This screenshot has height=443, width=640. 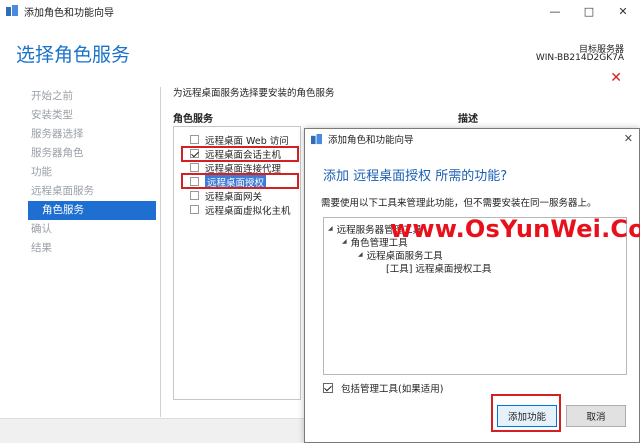 What do you see at coordinates (328, 388) in the screenshot?
I see `include-tools-checkbox` at bounding box center [328, 388].